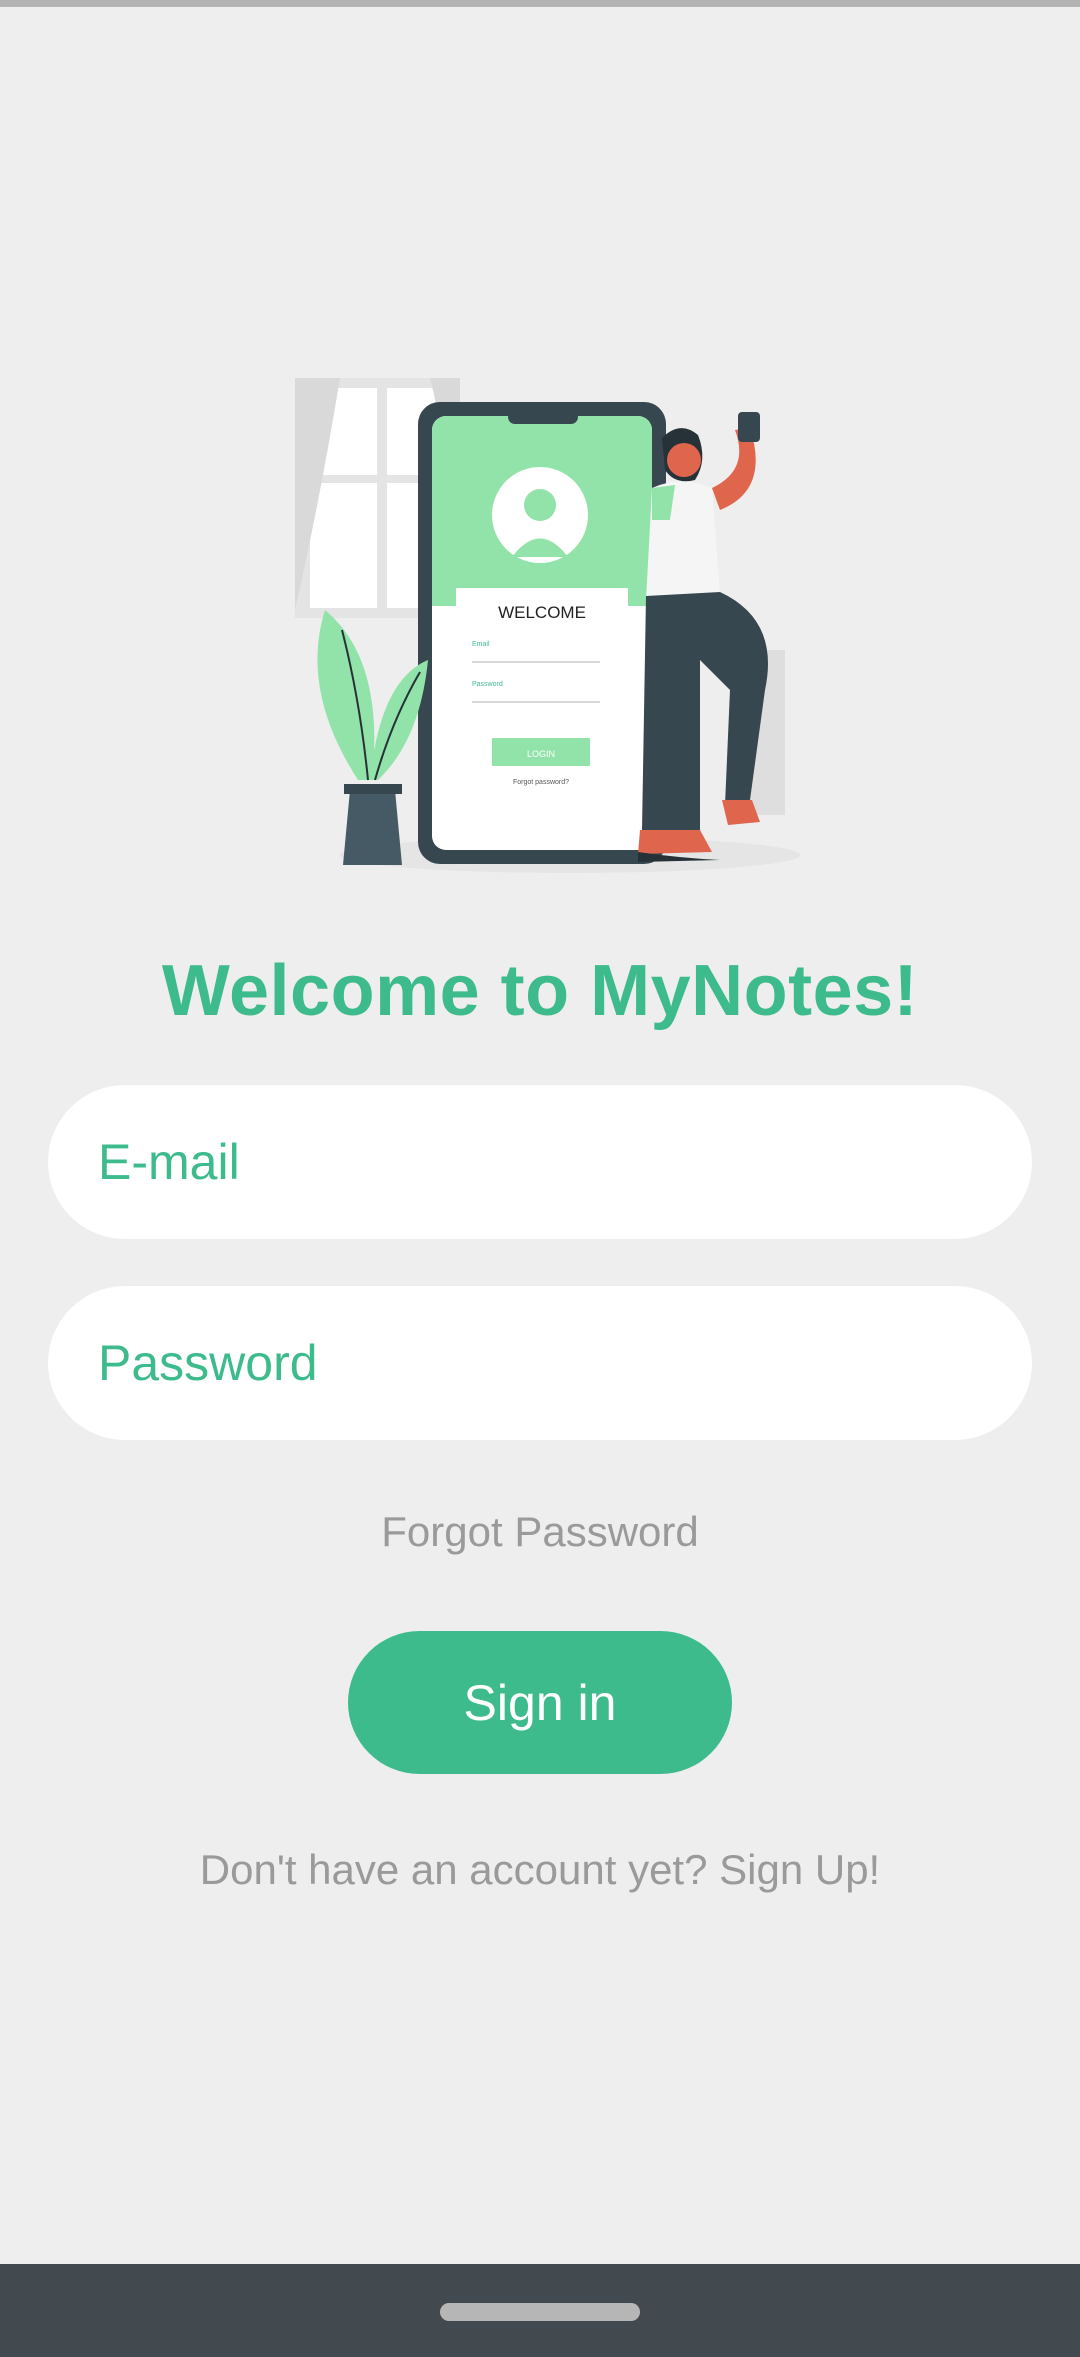  Describe the element at coordinates (487, 684) in the screenshot. I see `phone-password-label: Password` at that location.